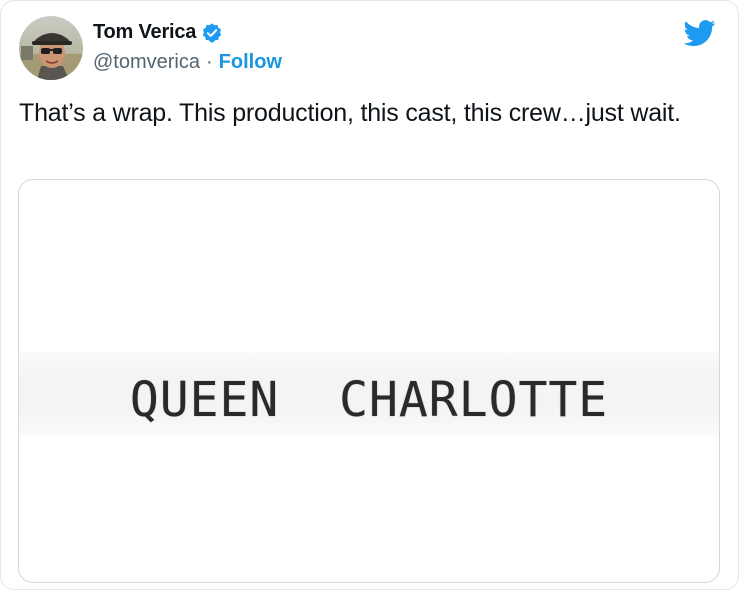 Image resolution: width=740 pixels, height=591 pixels. I want to click on follow-button: Follow, so click(250, 62).